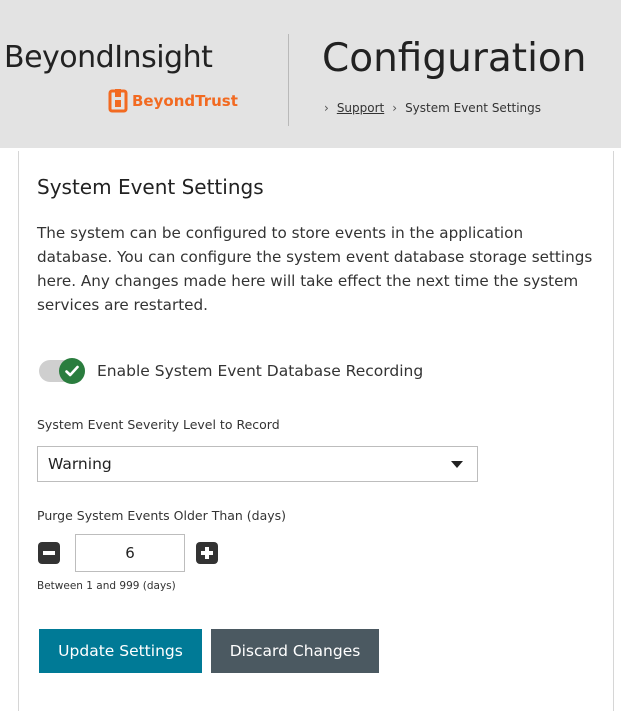 The image size is (621, 711). Describe the element at coordinates (120, 651) in the screenshot. I see `update-settings-button: Update Settings` at that location.